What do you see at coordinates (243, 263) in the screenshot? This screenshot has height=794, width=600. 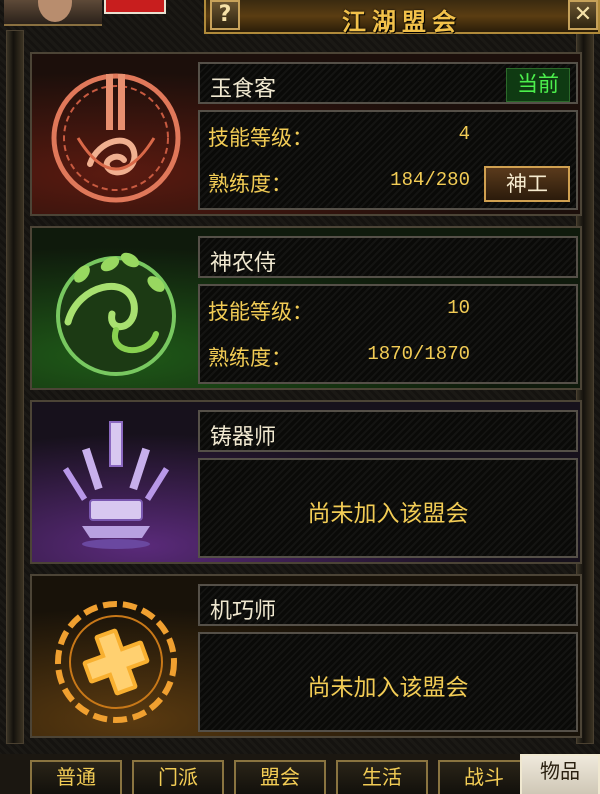 I see `guild-name: 神农侍` at bounding box center [243, 263].